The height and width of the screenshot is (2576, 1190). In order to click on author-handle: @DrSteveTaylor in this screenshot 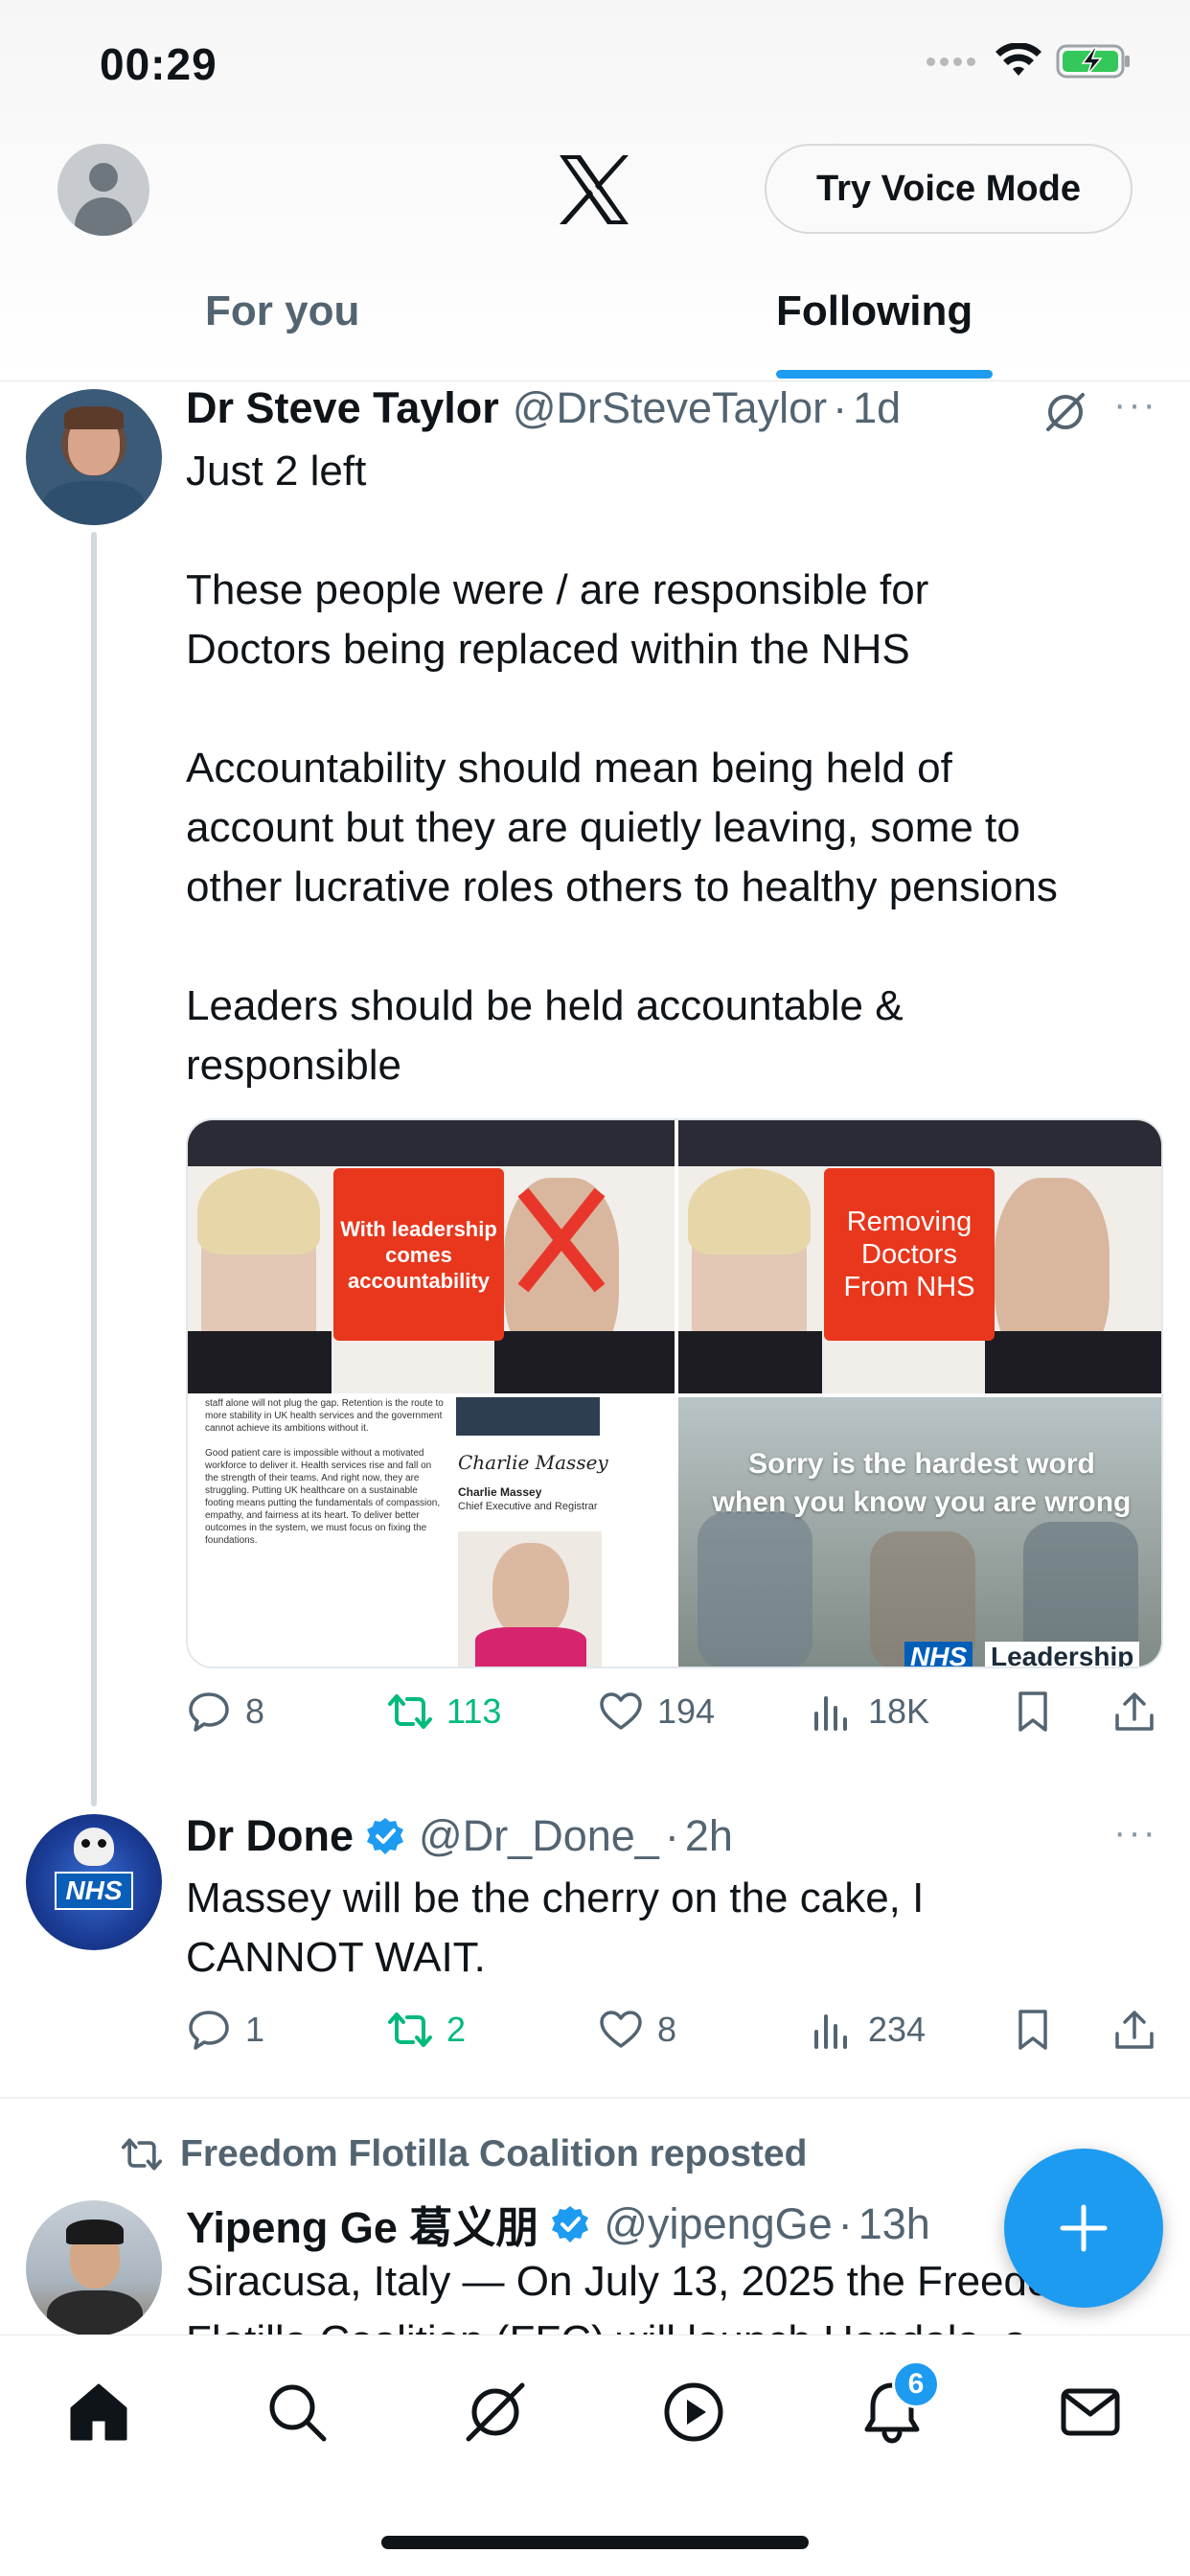, I will do `click(670, 408)`.